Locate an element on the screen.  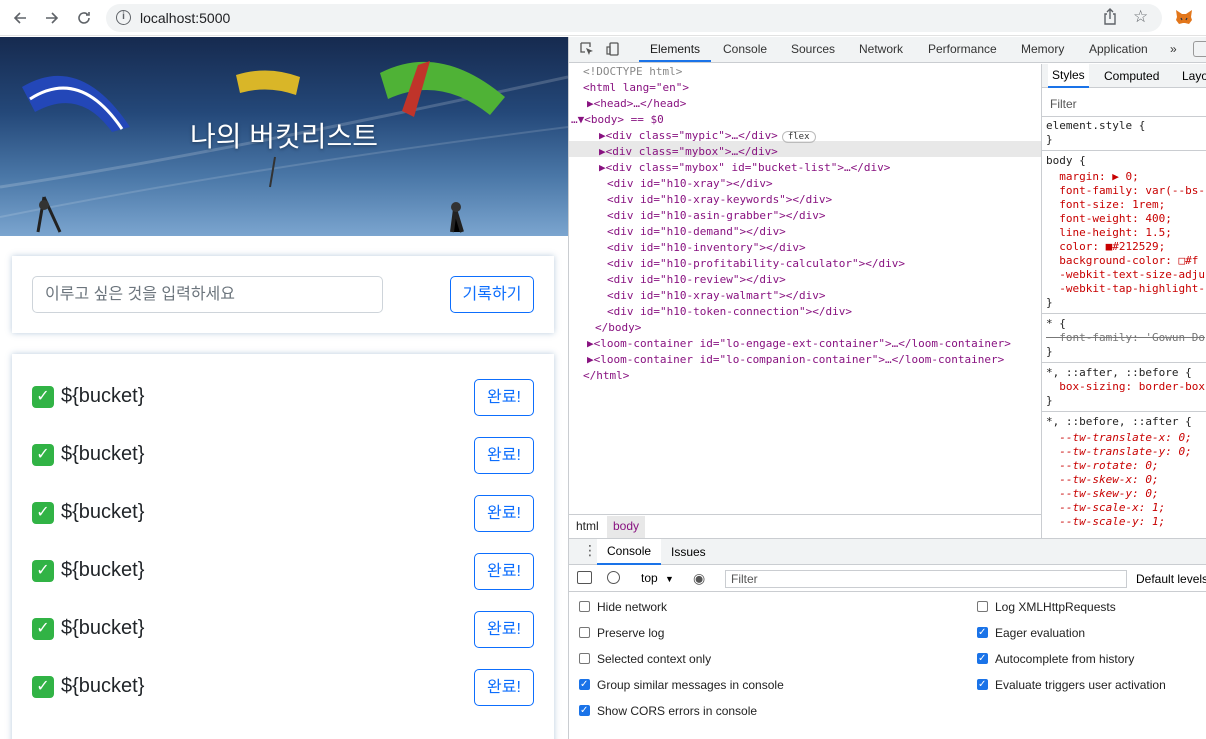
sidebar-toggle-icon is located at coordinates (584, 577).